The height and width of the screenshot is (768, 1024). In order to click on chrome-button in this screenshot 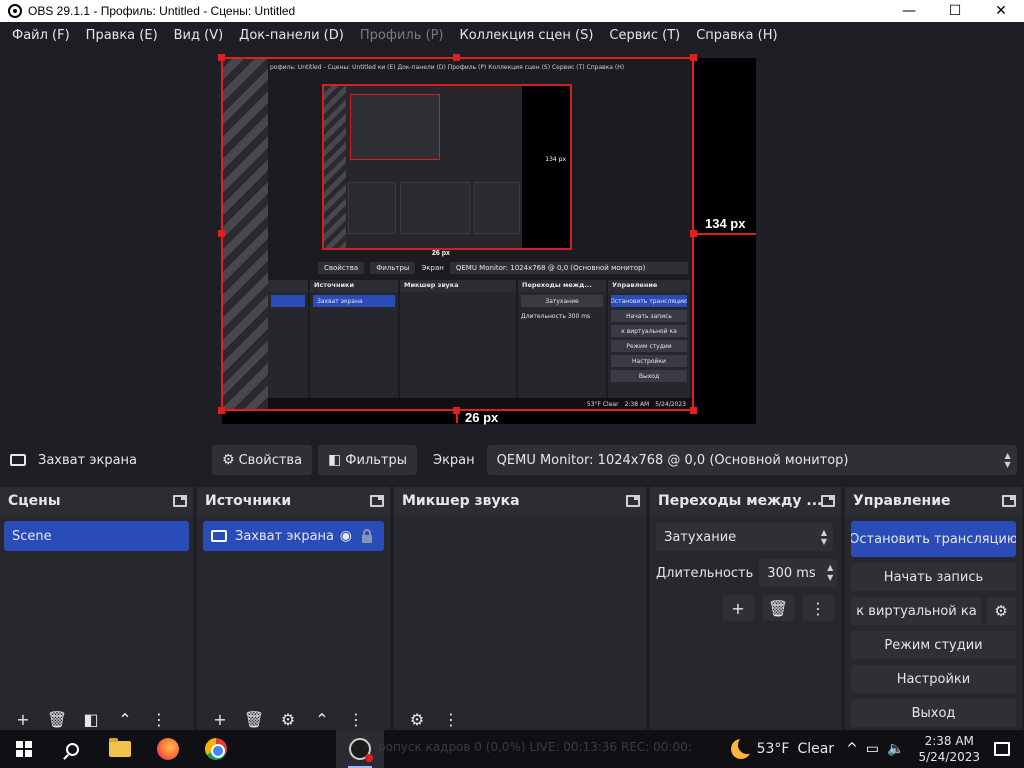, I will do `click(216, 749)`.